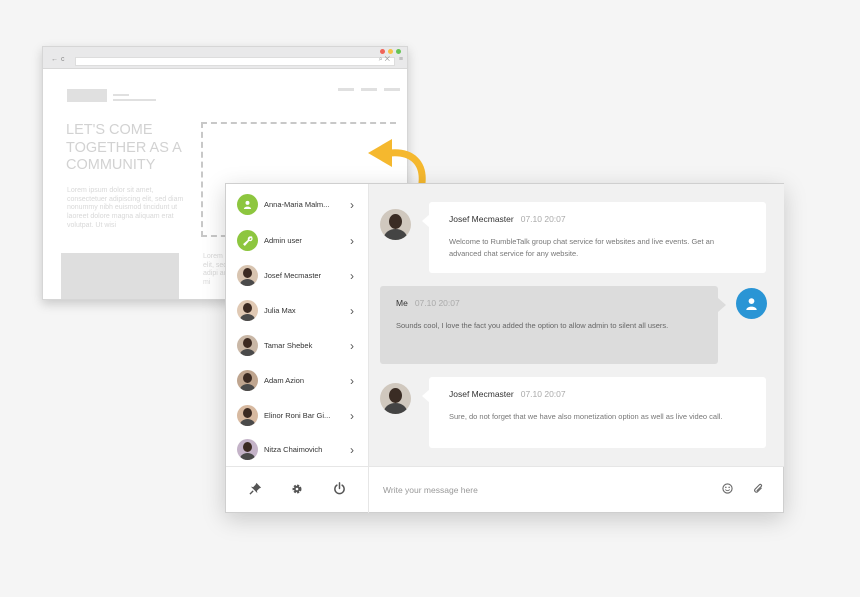 The width and height of the screenshot is (860, 597). What do you see at coordinates (400, 59) in the screenshot?
I see `menu-icon: ≡` at bounding box center [400, 59].